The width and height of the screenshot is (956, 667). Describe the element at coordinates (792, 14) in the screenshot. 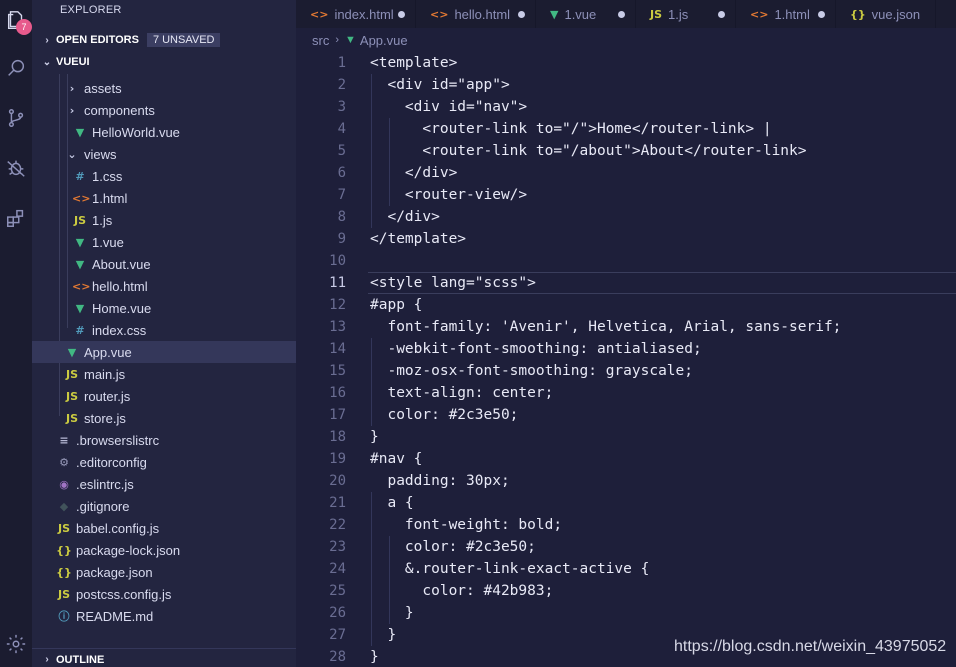

I see `tab-label: 1.html` at that location.